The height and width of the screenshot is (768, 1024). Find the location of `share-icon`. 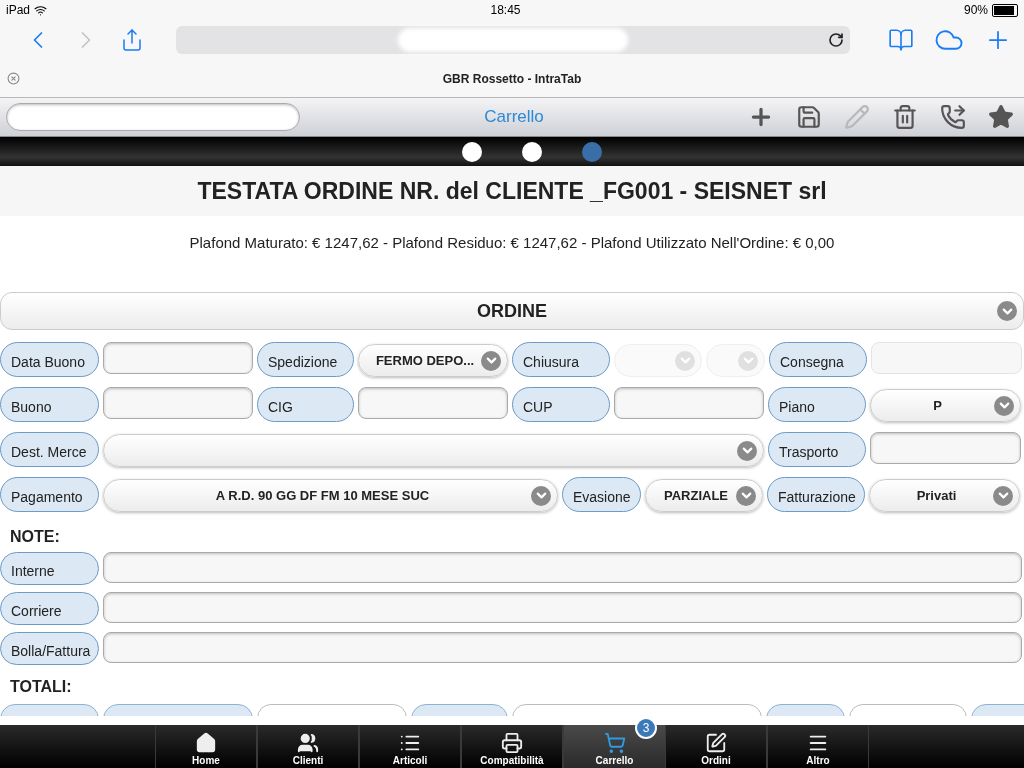

share-icon is located at coordinates (132, 40).